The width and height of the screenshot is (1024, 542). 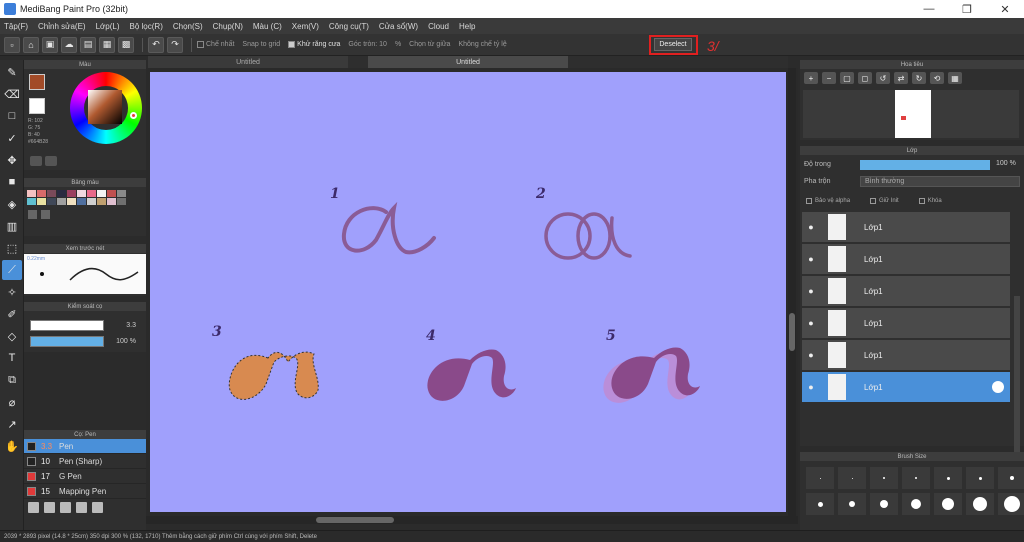 I want to click on background-color-swatch, so click(x=37, y=106).